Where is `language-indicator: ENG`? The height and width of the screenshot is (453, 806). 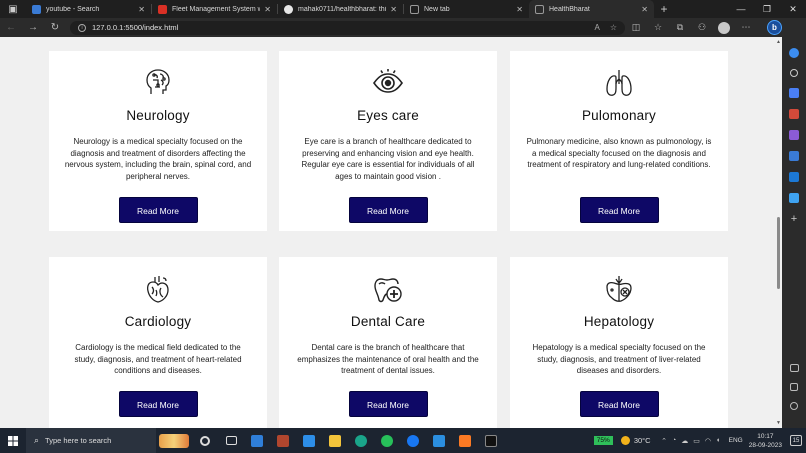
language-indicator: ENG is located at coordinates (736, 440).